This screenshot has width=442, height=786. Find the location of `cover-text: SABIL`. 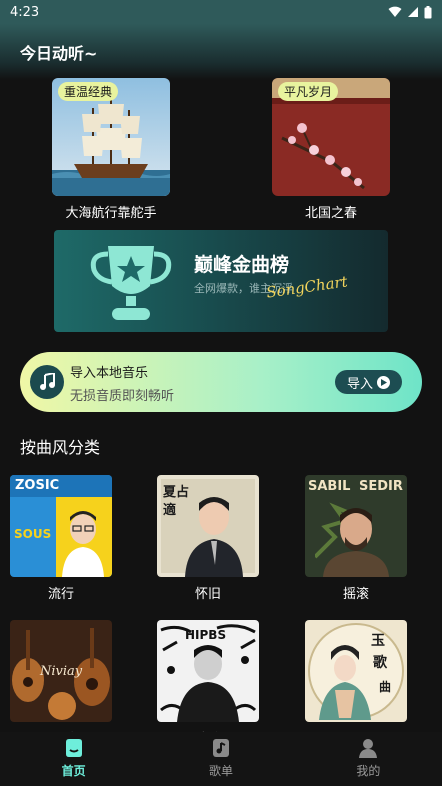

cover-text: SABIL is located at coordinates (329, 486).